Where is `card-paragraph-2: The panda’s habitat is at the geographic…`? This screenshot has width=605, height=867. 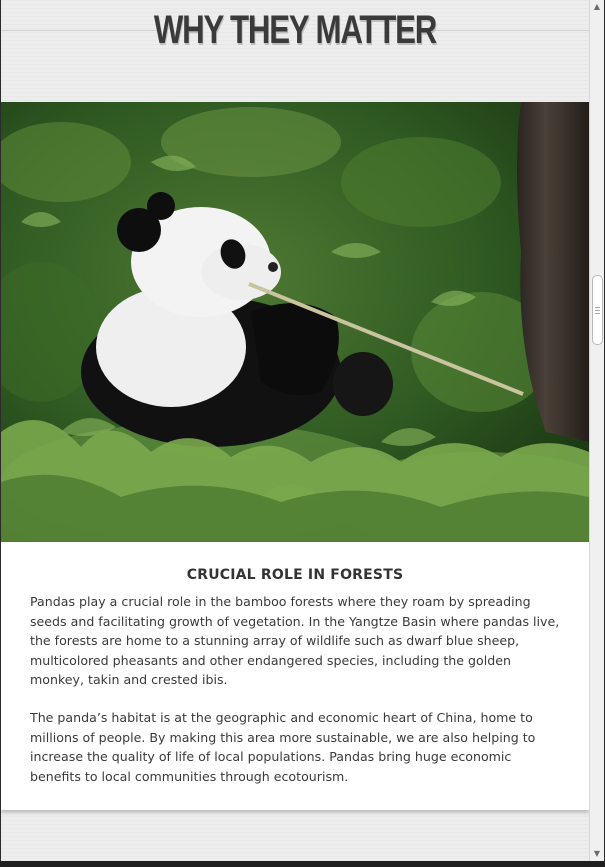 card-paragraph-2: The panda’s habitat is at the geographic… is located at coordinates (283, 747).